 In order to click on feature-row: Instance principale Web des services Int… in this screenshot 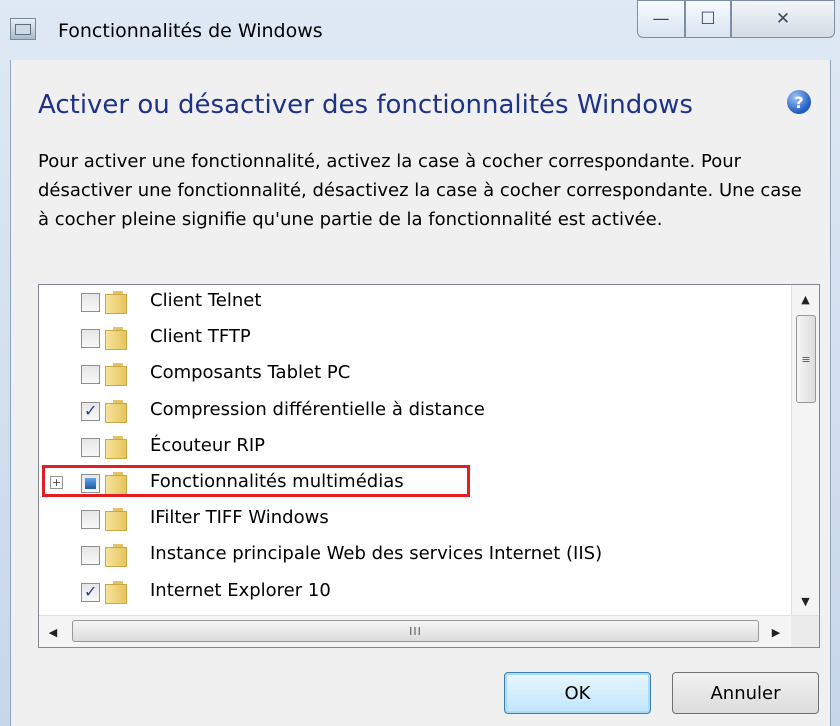, I will do `click(412, 555)`.